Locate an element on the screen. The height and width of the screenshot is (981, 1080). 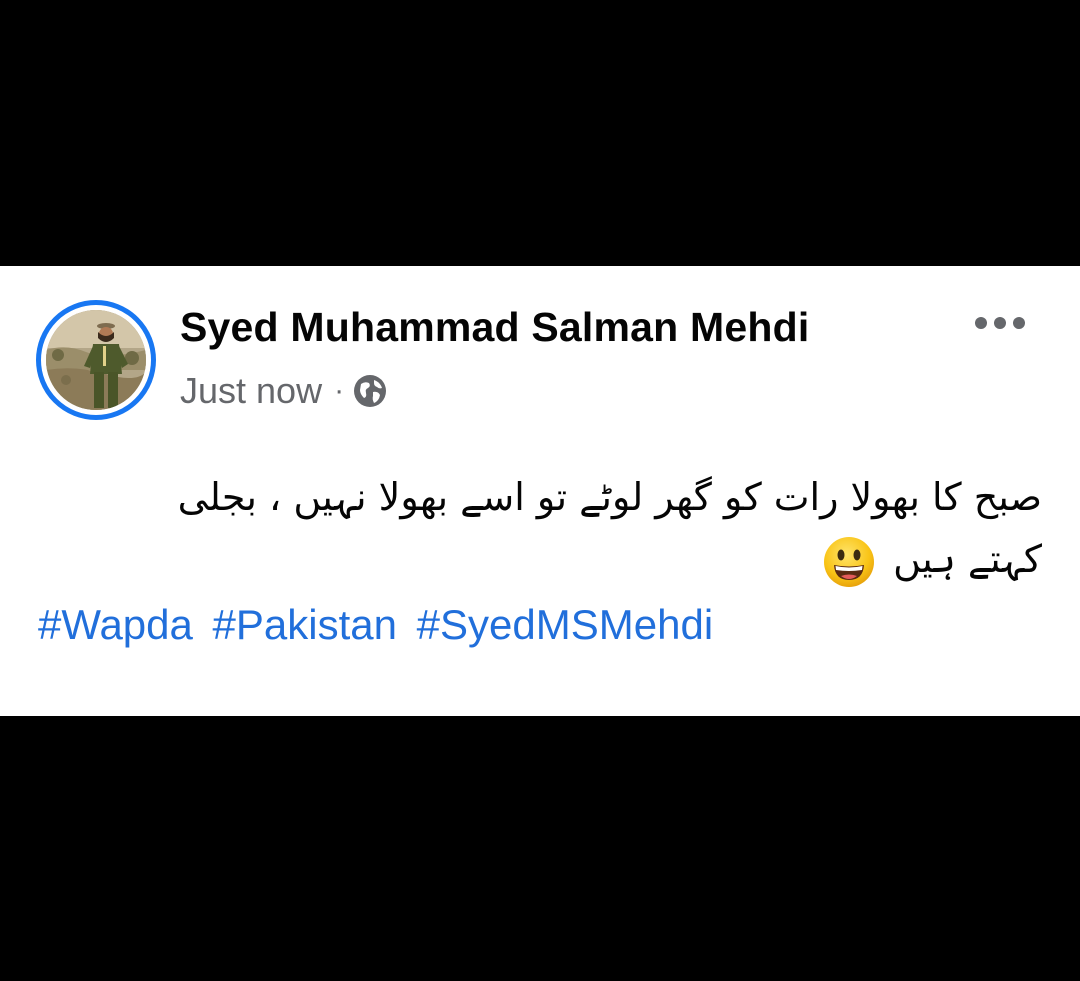
hashtags: #Wapda #Pakistan #SyedMSMehdi is located at coordinates (379, 625).